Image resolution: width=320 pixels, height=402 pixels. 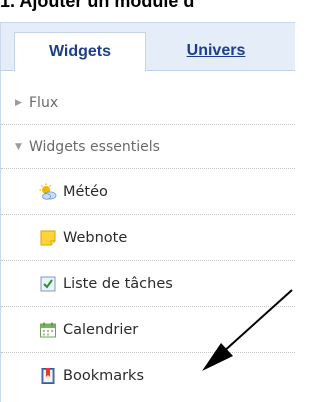 What do you see at coordinates (148, 103) in the screenshot?
I see `section-flux: ▶ Flux` at bounding box center [148, 103].